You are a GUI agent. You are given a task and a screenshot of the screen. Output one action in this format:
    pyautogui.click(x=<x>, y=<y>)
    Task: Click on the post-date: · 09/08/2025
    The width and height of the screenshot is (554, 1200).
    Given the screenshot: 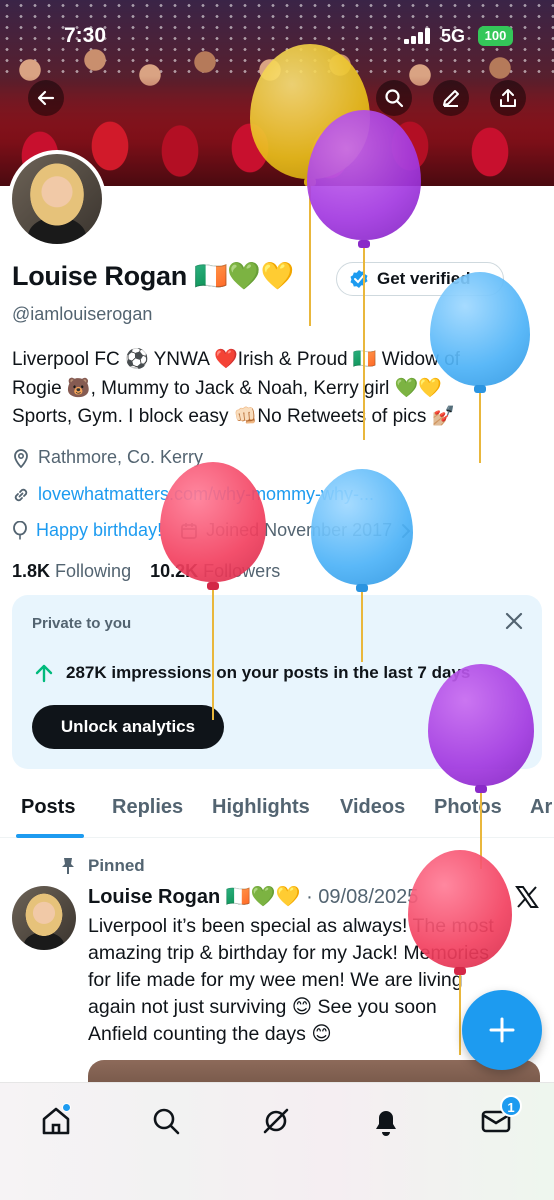 What is the action you would take?
    pyautogui.click(x=362, y=897)
    